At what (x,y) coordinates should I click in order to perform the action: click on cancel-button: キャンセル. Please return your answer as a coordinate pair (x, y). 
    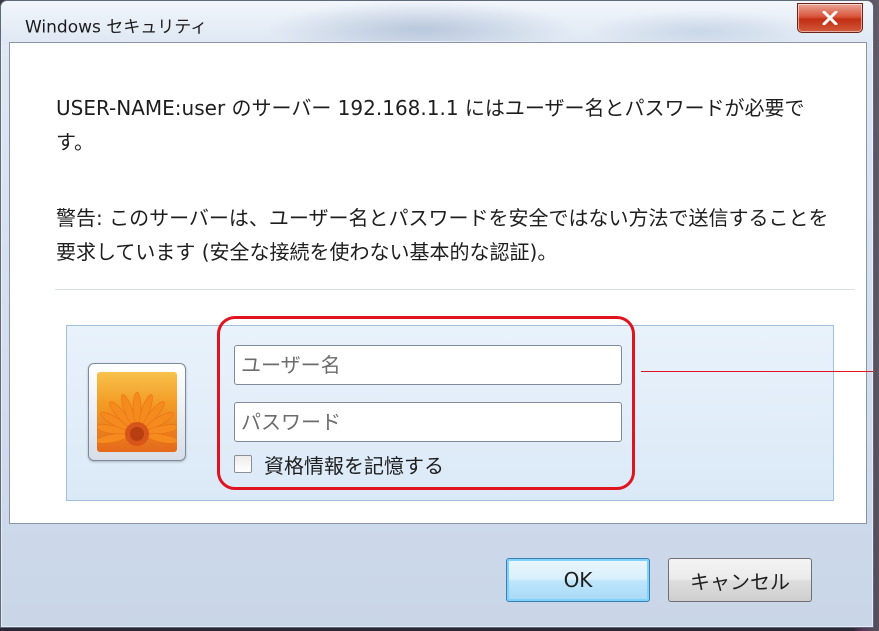
    Looking at the image, I should click on (740, 580).